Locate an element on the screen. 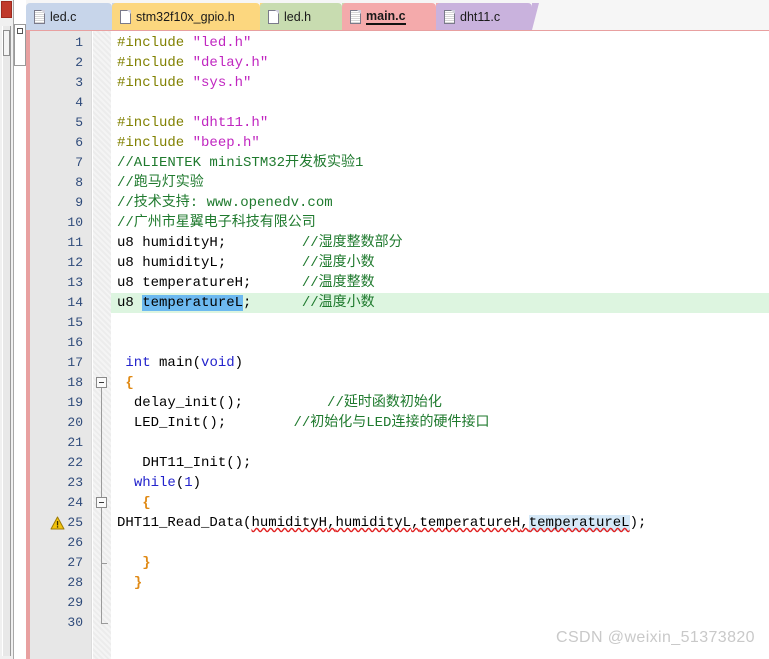 The width and height of the screenshot is (769, 659). line-number: 13 is located at coordinates (75, 282).